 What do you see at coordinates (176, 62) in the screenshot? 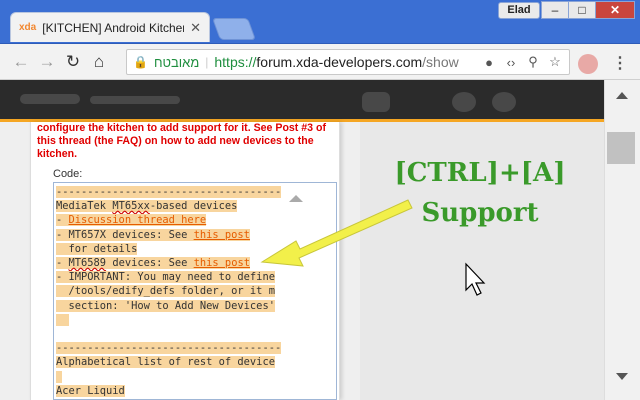
I see `secure-label: מאובטח` at bounding box center [176, 62].